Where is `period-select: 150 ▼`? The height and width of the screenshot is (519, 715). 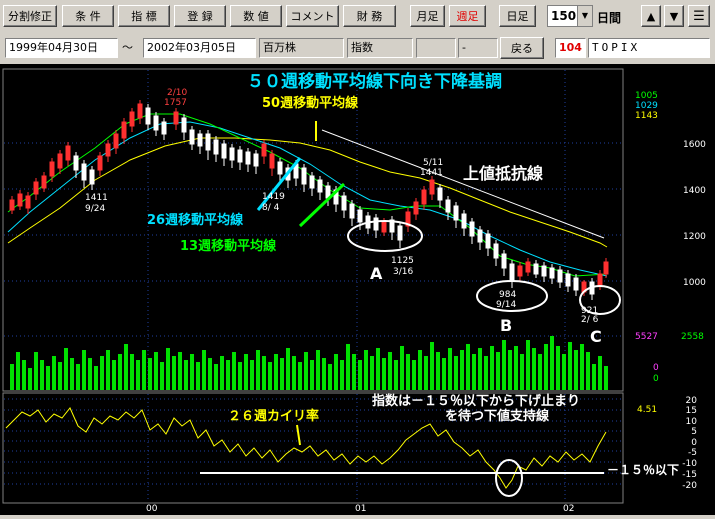
period-select: 150 ▼ is located at coordinates (570, 16).